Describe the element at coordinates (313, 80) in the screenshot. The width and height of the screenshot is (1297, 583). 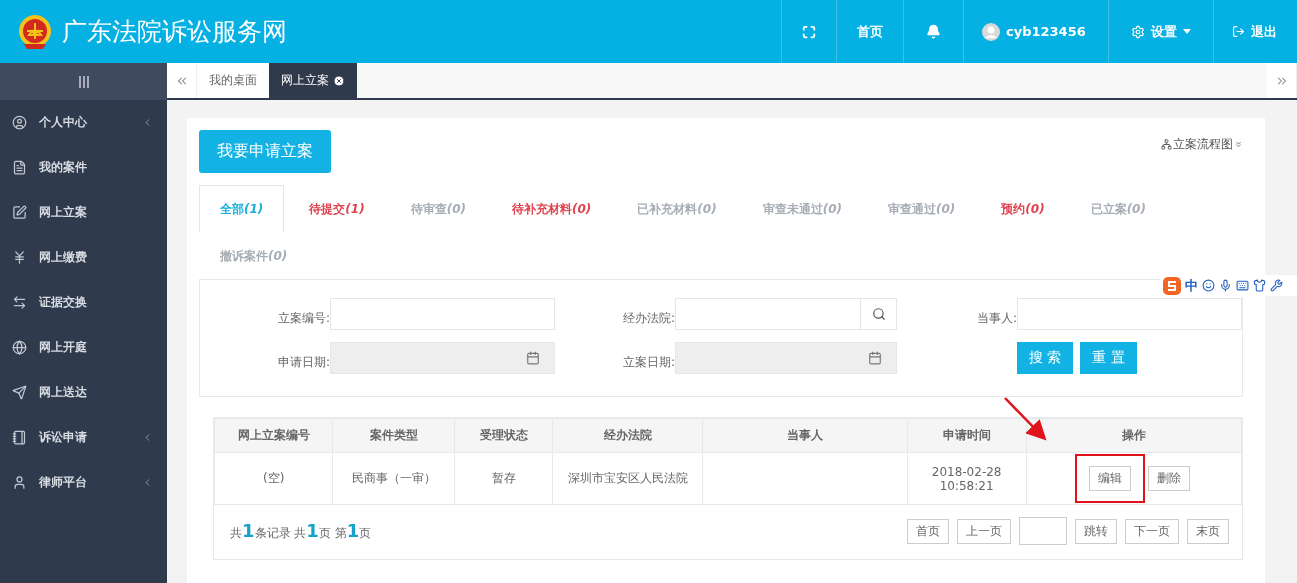
I see `page-tab: 网上立案` at that location.